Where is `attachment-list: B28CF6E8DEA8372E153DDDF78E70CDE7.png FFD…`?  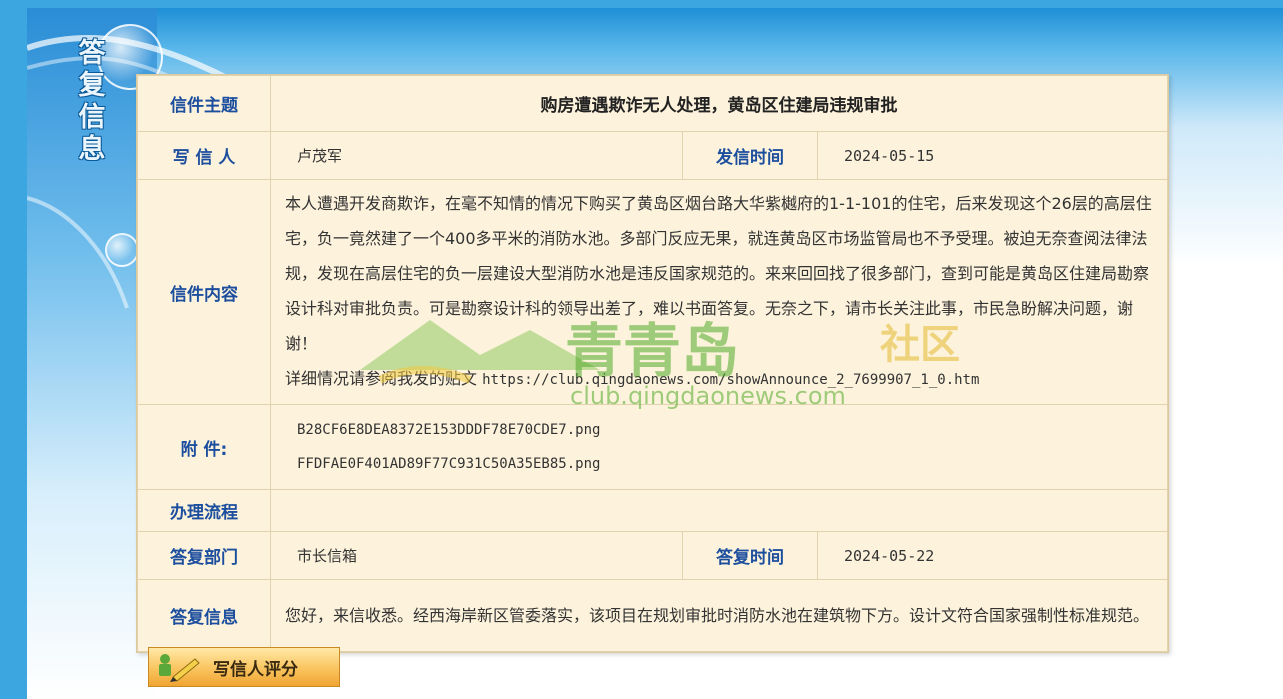
attachment-list: B28CF6E8DEA8372E153DDDF78E70CDE7.png FFD… is located at coordinates (719, 447).